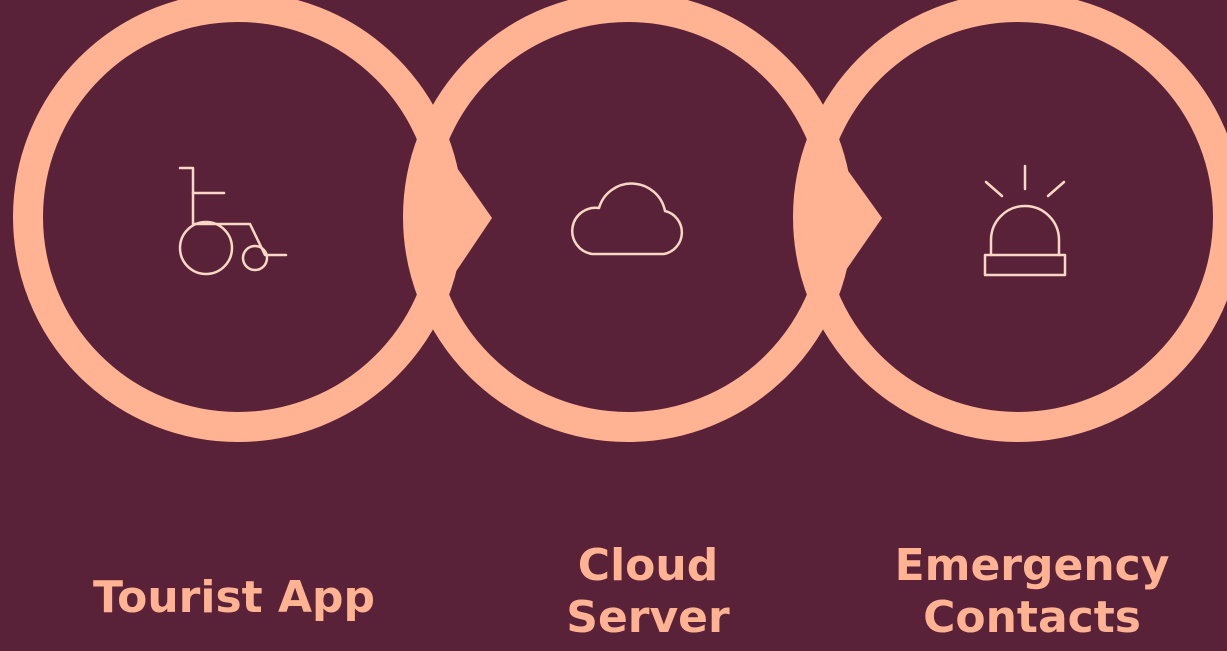  Describe the element at coordinates (1032, 617) in the screenshot. I see `step-label-line: Contacts` at that location.